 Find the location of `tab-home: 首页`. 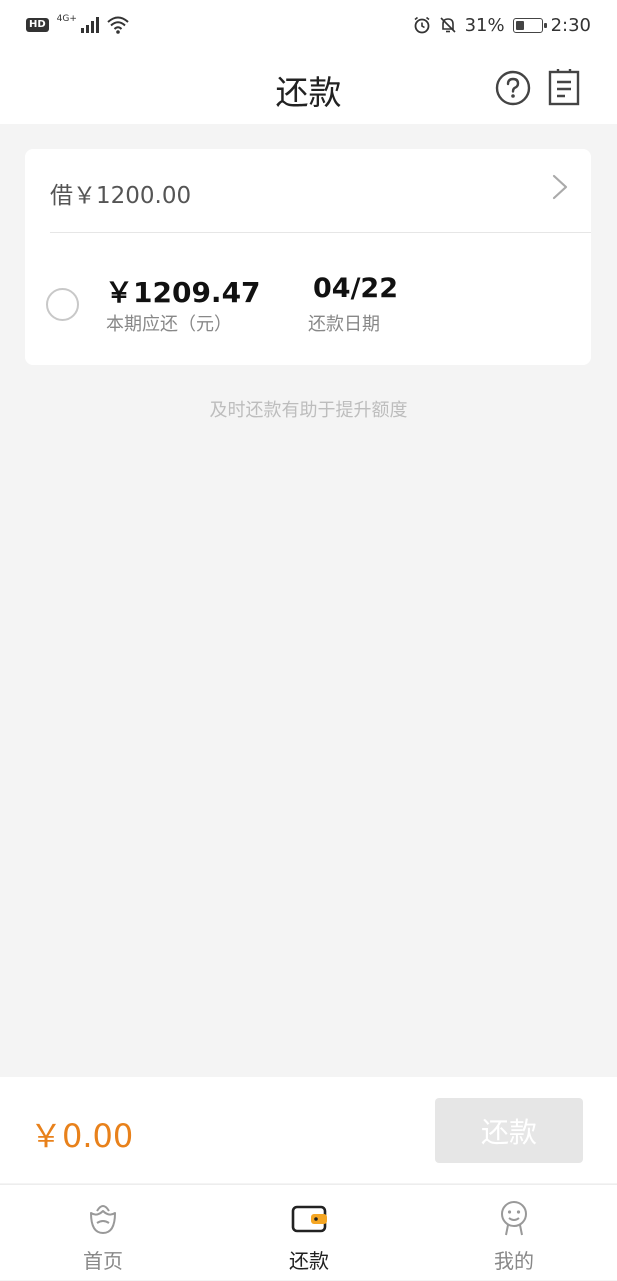

tab-home: 首页 is located at coordinates (103, 1233).